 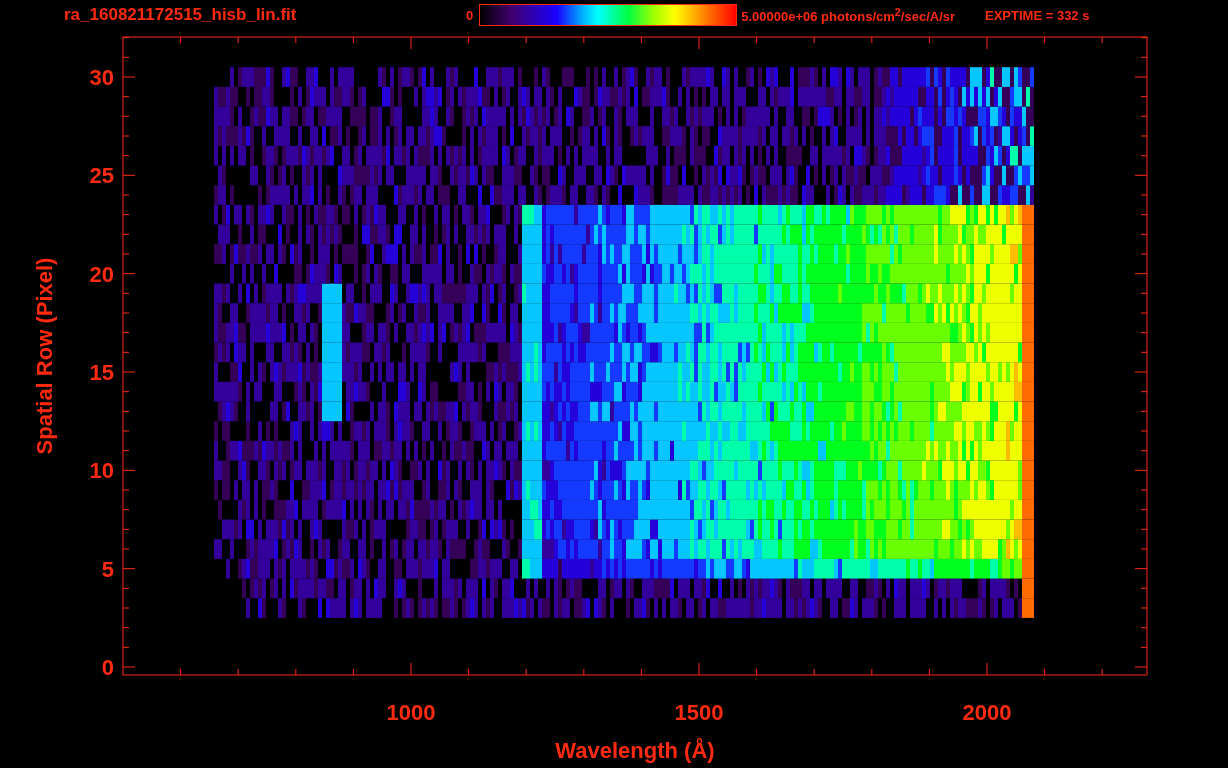 I want to click on y-tick-label: 30, so click(x=101, y=77).